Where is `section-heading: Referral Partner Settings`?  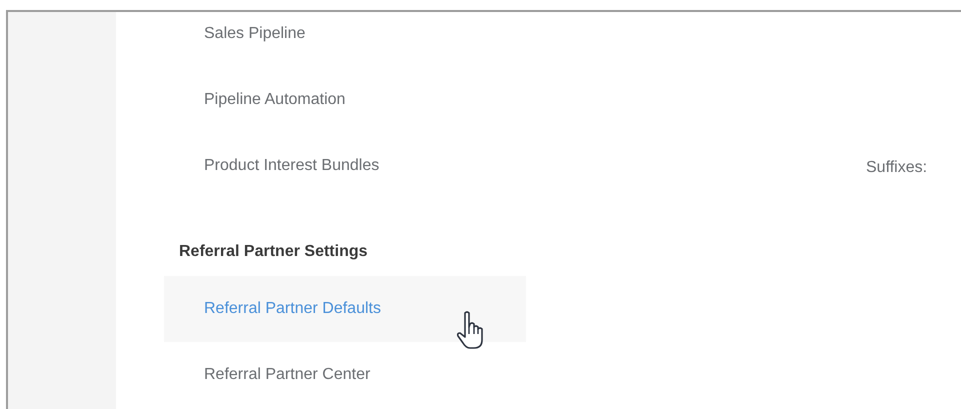 section-heading: Referral Partner Settings is located at coordinates (273, 252).